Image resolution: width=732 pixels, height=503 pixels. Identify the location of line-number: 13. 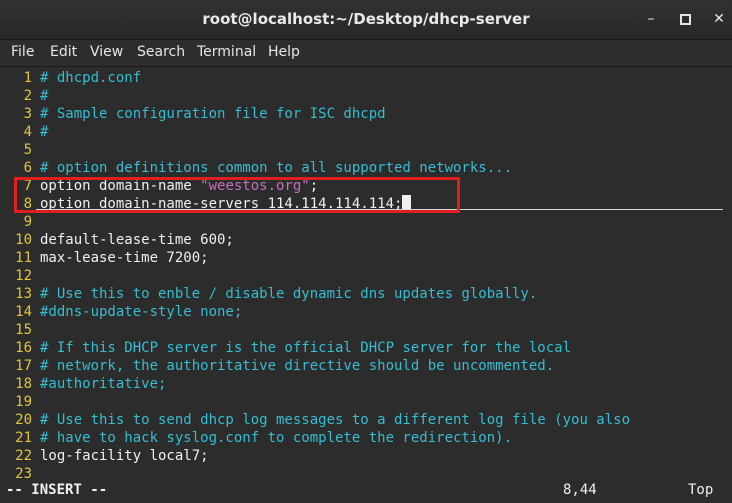
(23, 294).